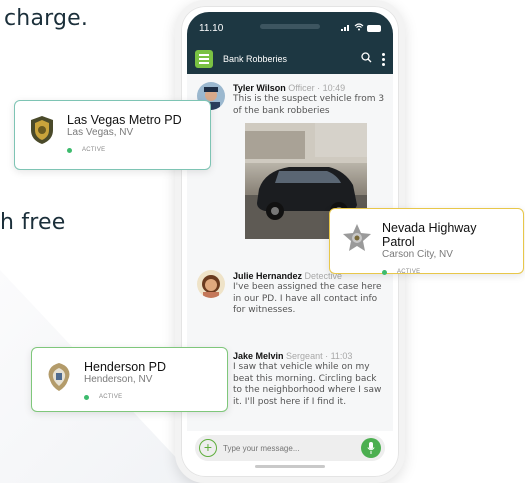 This screenshot has width=525, height=483. What do you see at coordinates (290, 59) in the screenshot?
I see `app-bar: Bank Robberies` at bounding box center [290, 59].